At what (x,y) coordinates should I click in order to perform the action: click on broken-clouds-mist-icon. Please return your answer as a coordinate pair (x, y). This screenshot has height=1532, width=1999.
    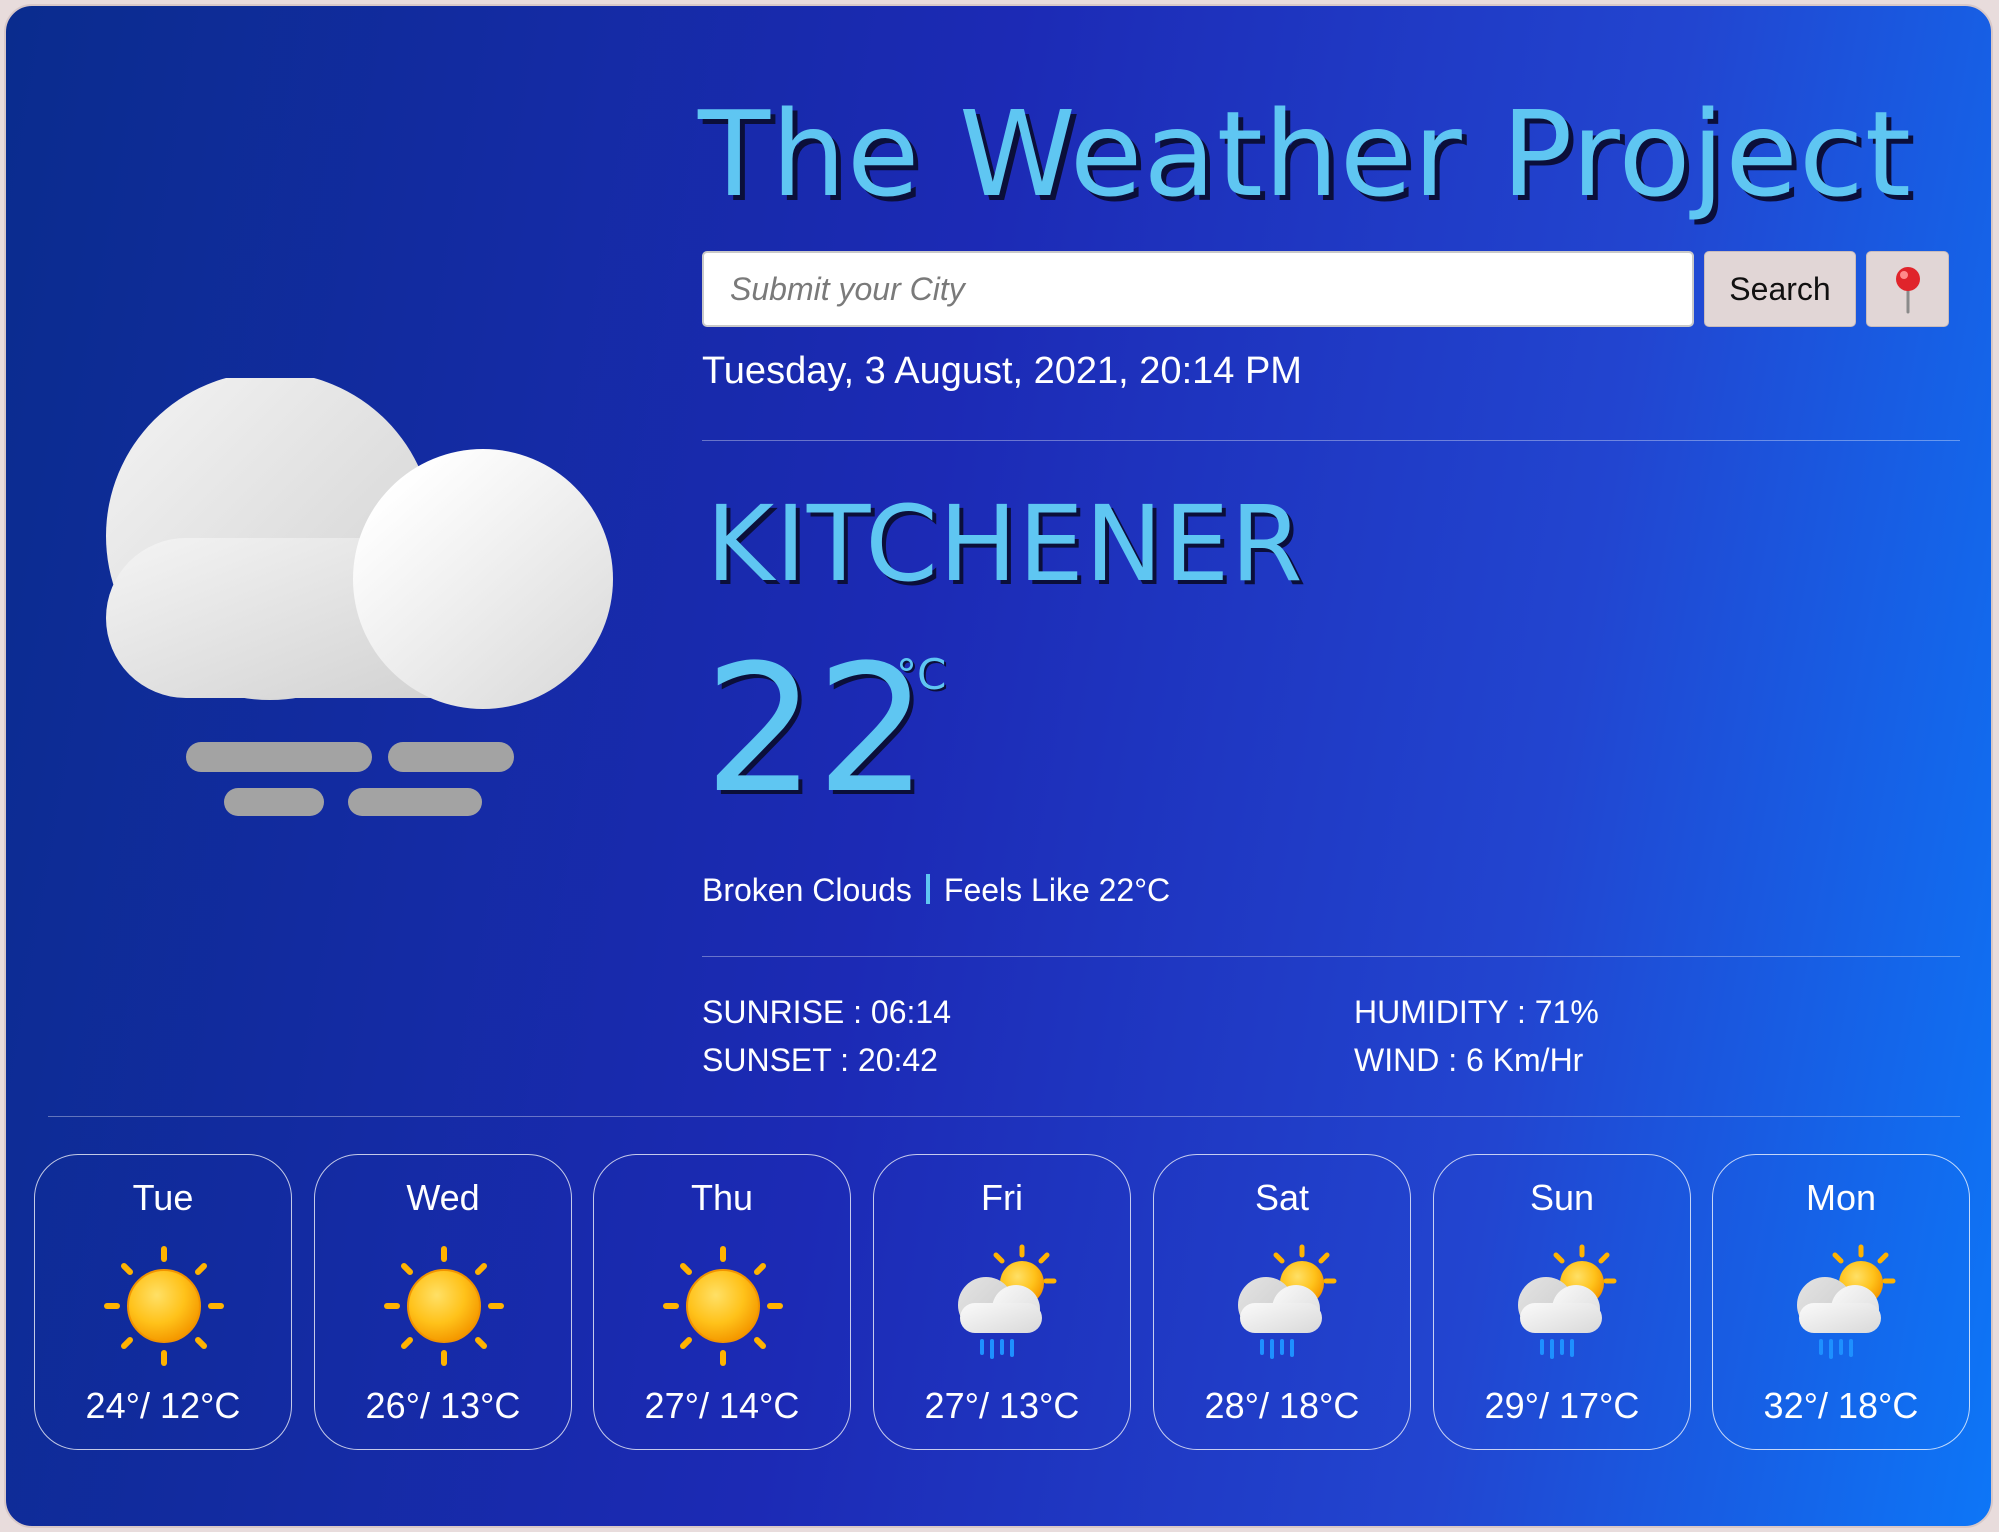
    Looking at the image, I should click on (359, 597).